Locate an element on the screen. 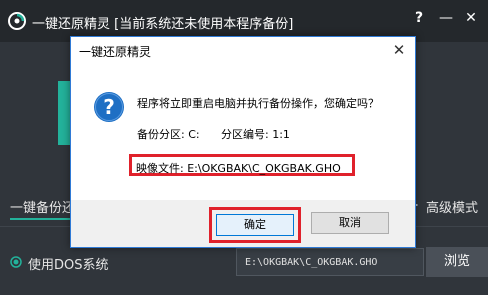 The height and width of the screenshot is (295, 488). image-path-input is located at coordinates (330, 262).